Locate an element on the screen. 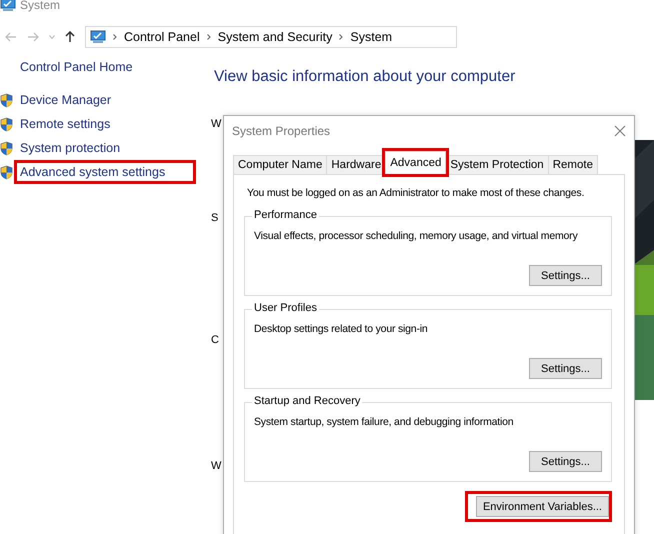 Image resolution: width=654 pixels, height=534 pixels. tab: Advanced is located at coordinates (415, 162).